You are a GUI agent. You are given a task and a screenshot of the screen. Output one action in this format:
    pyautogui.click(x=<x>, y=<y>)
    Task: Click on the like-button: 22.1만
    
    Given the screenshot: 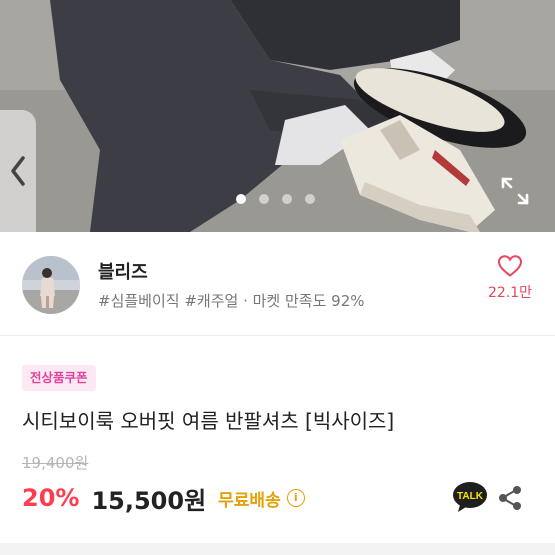 What is the action you would take?
    pyautogui.click(x=510, y=278)
    